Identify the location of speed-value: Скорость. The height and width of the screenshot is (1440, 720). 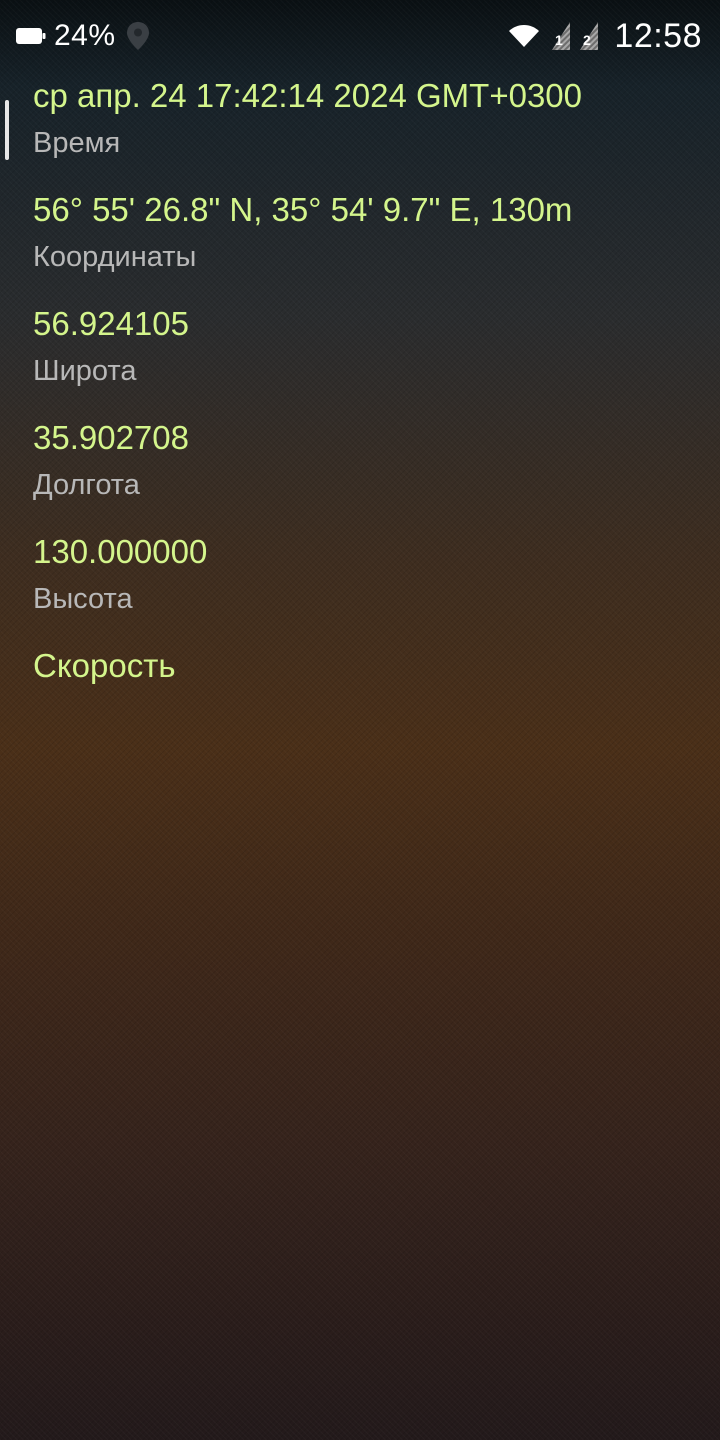
(104, 665).